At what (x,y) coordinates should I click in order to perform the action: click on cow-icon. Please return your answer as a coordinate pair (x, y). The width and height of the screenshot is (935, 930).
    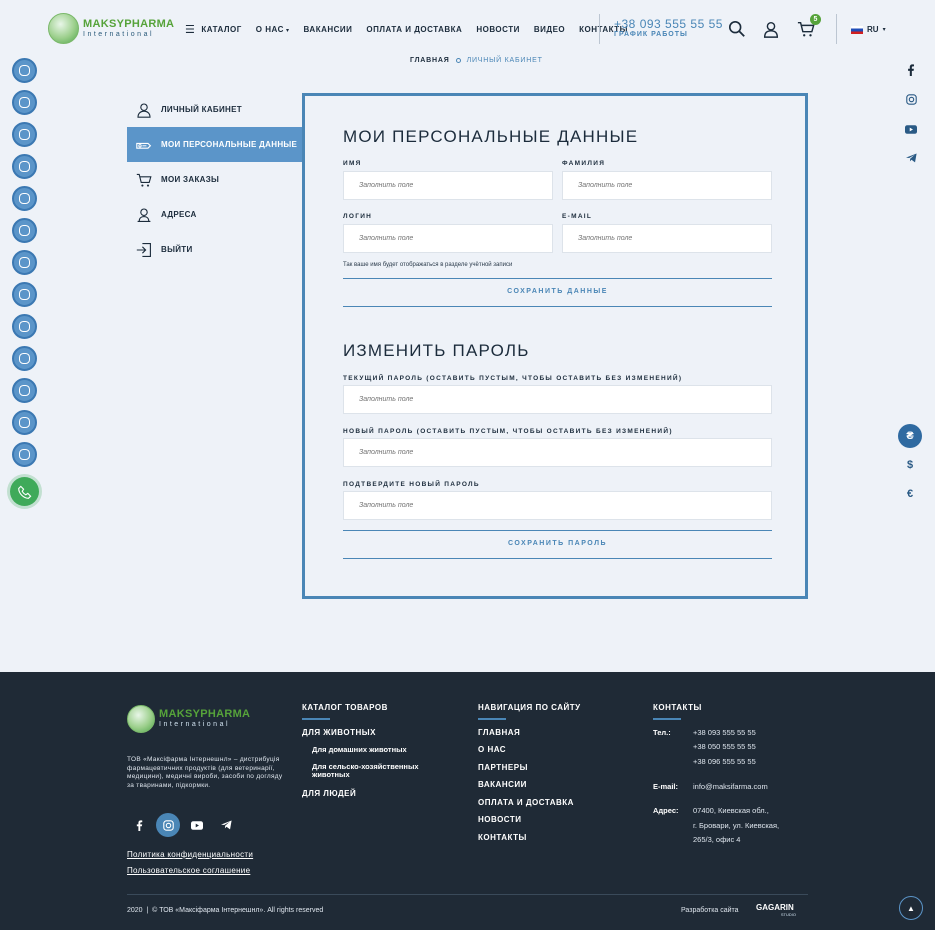
    Looking at the image, I should click on (24, 230).